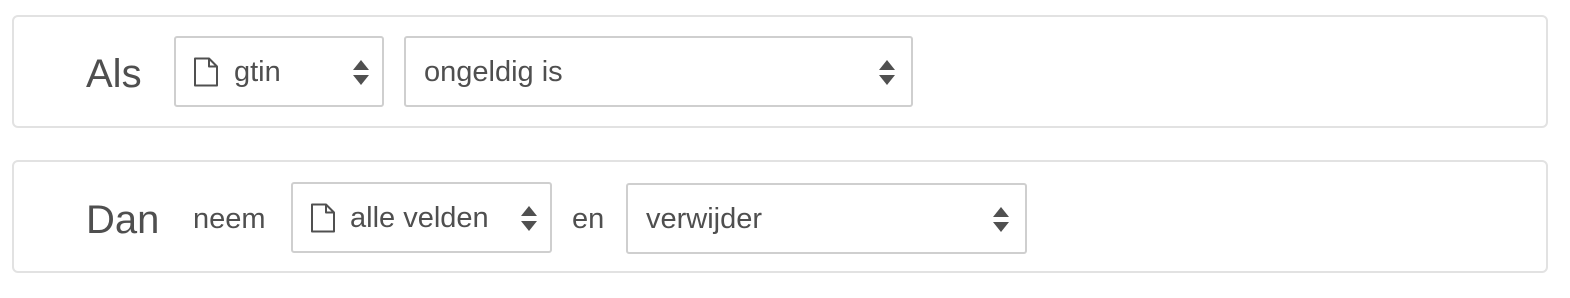  What do you see at coordinates (114, 74) in the screenshot?
I see `if-label: Als` at bounding box center [114, 74].